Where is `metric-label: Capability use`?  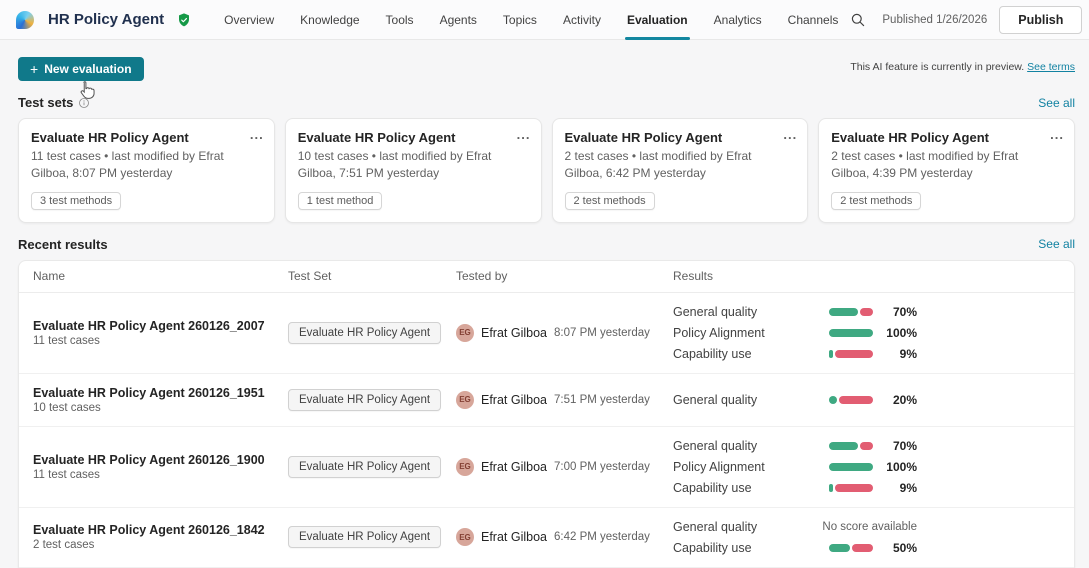 metric-label: Capability use is located at coordinates (712, 487).